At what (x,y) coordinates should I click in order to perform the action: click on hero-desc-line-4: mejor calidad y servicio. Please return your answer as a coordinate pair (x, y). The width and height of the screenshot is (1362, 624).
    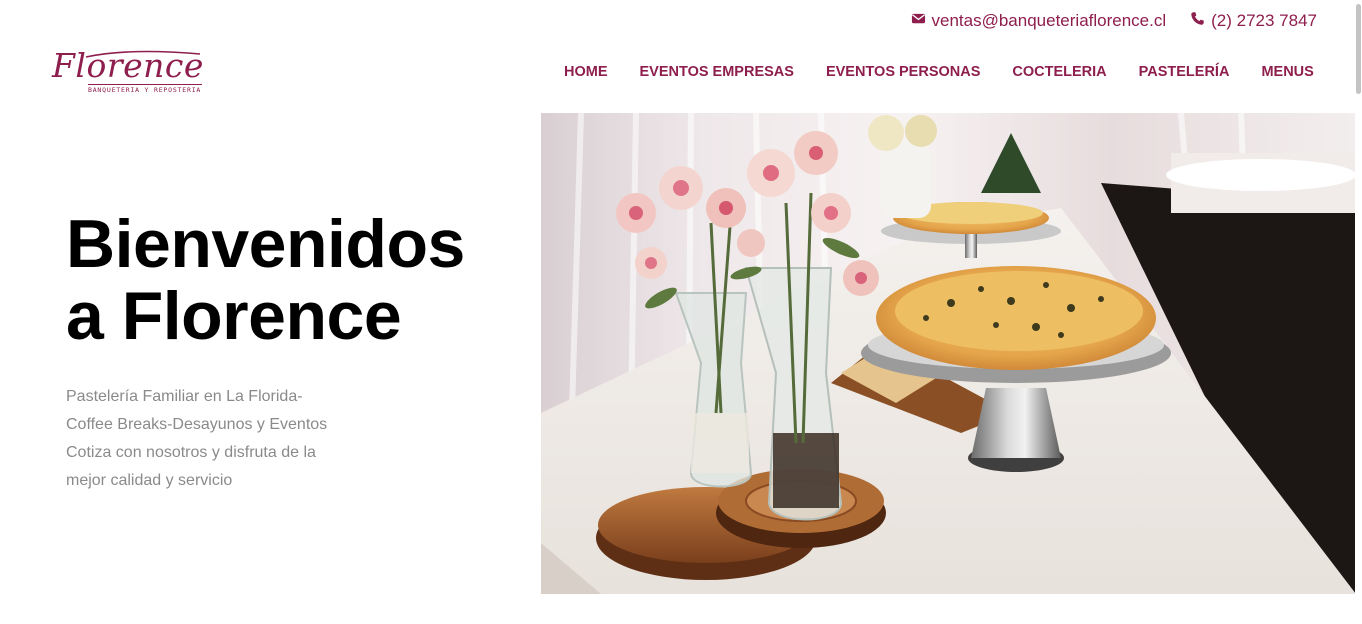
    Looking at the image, I should click on (149, 480).